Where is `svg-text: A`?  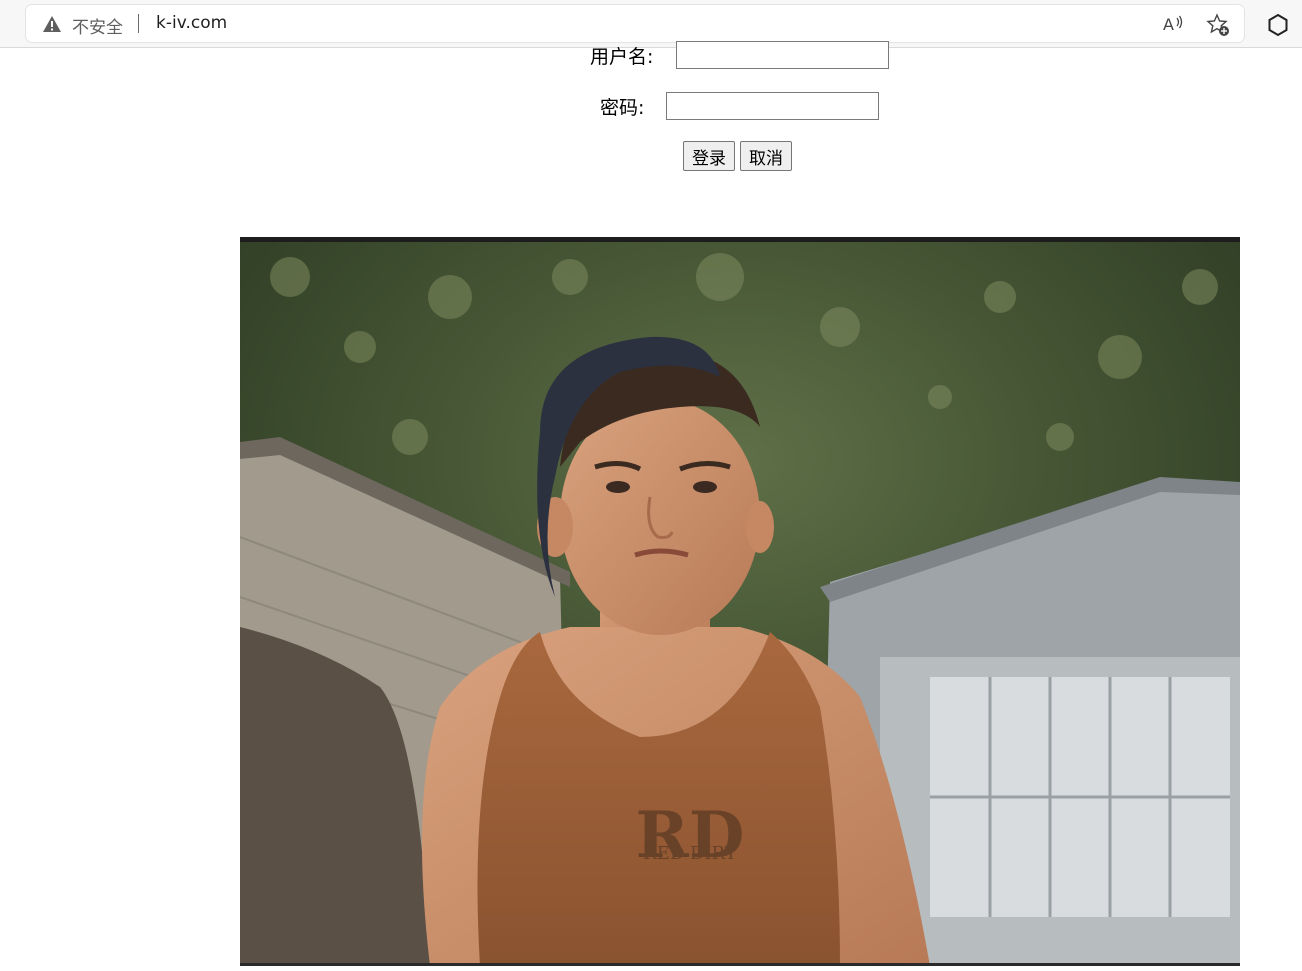
svg-text: A is located at coordinates (1168, 24).